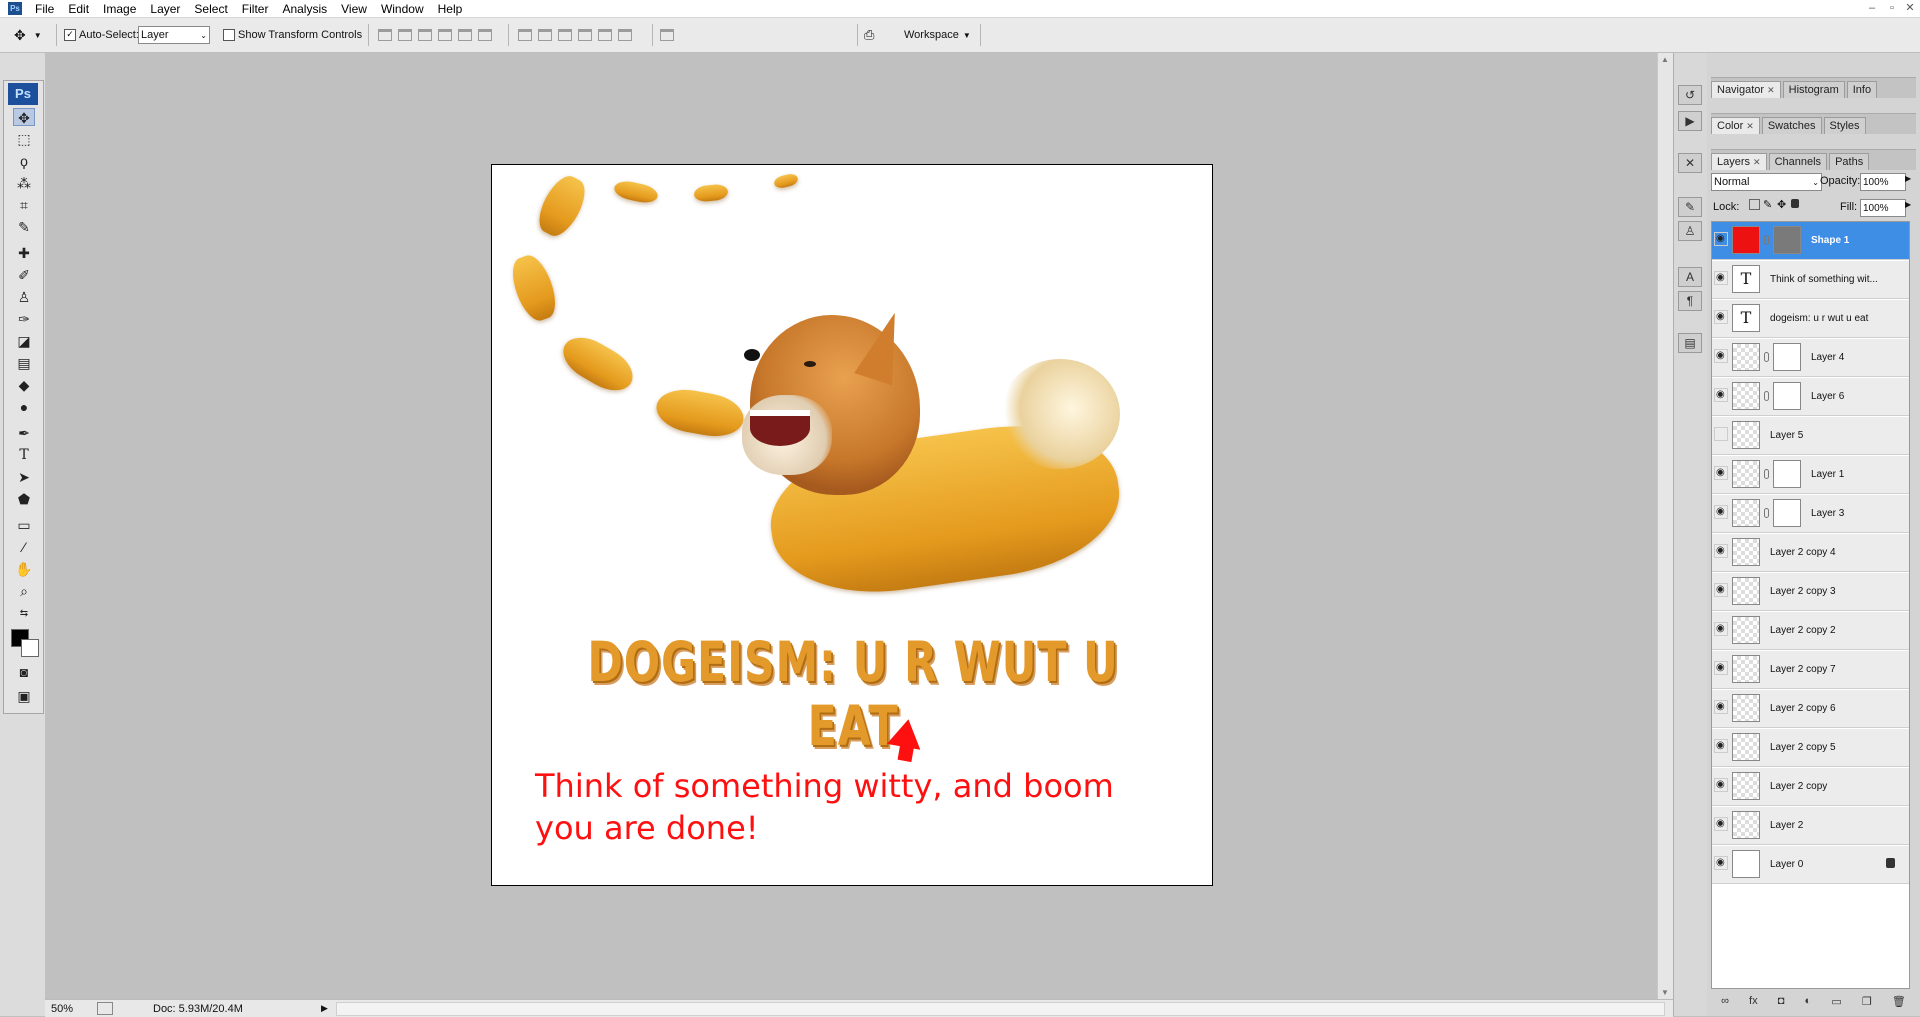 This screenshot has height=1017, width=1920. Describe the element at coordinates (485, 35) in the screenshot. I see `align-right-icon` at that location.